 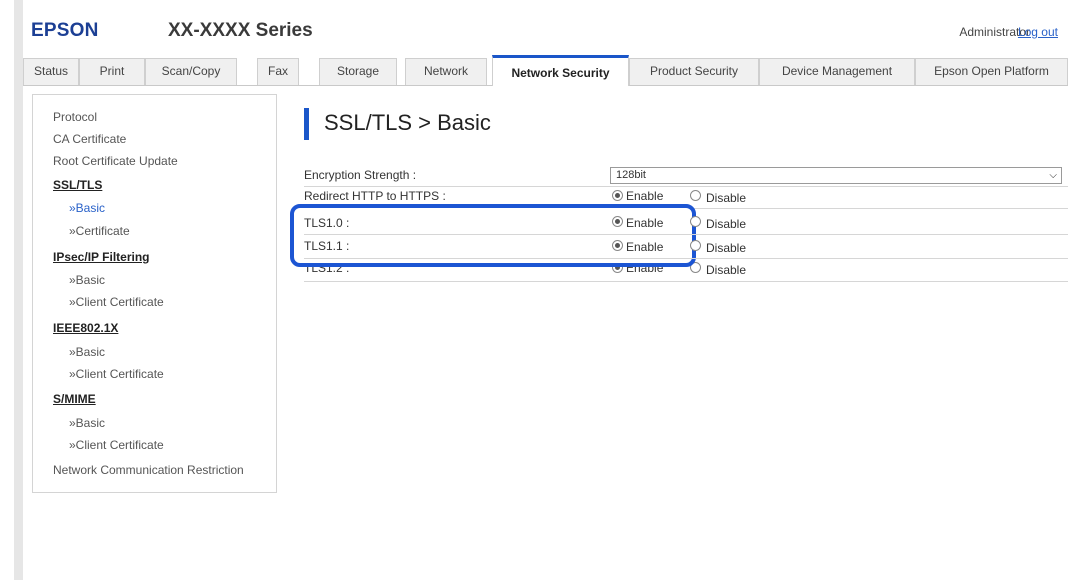 What do you see at coordinates (560, 70) in the screenshot?
I see `tab-network-security: Network Security` at bounding box center [560, 70].